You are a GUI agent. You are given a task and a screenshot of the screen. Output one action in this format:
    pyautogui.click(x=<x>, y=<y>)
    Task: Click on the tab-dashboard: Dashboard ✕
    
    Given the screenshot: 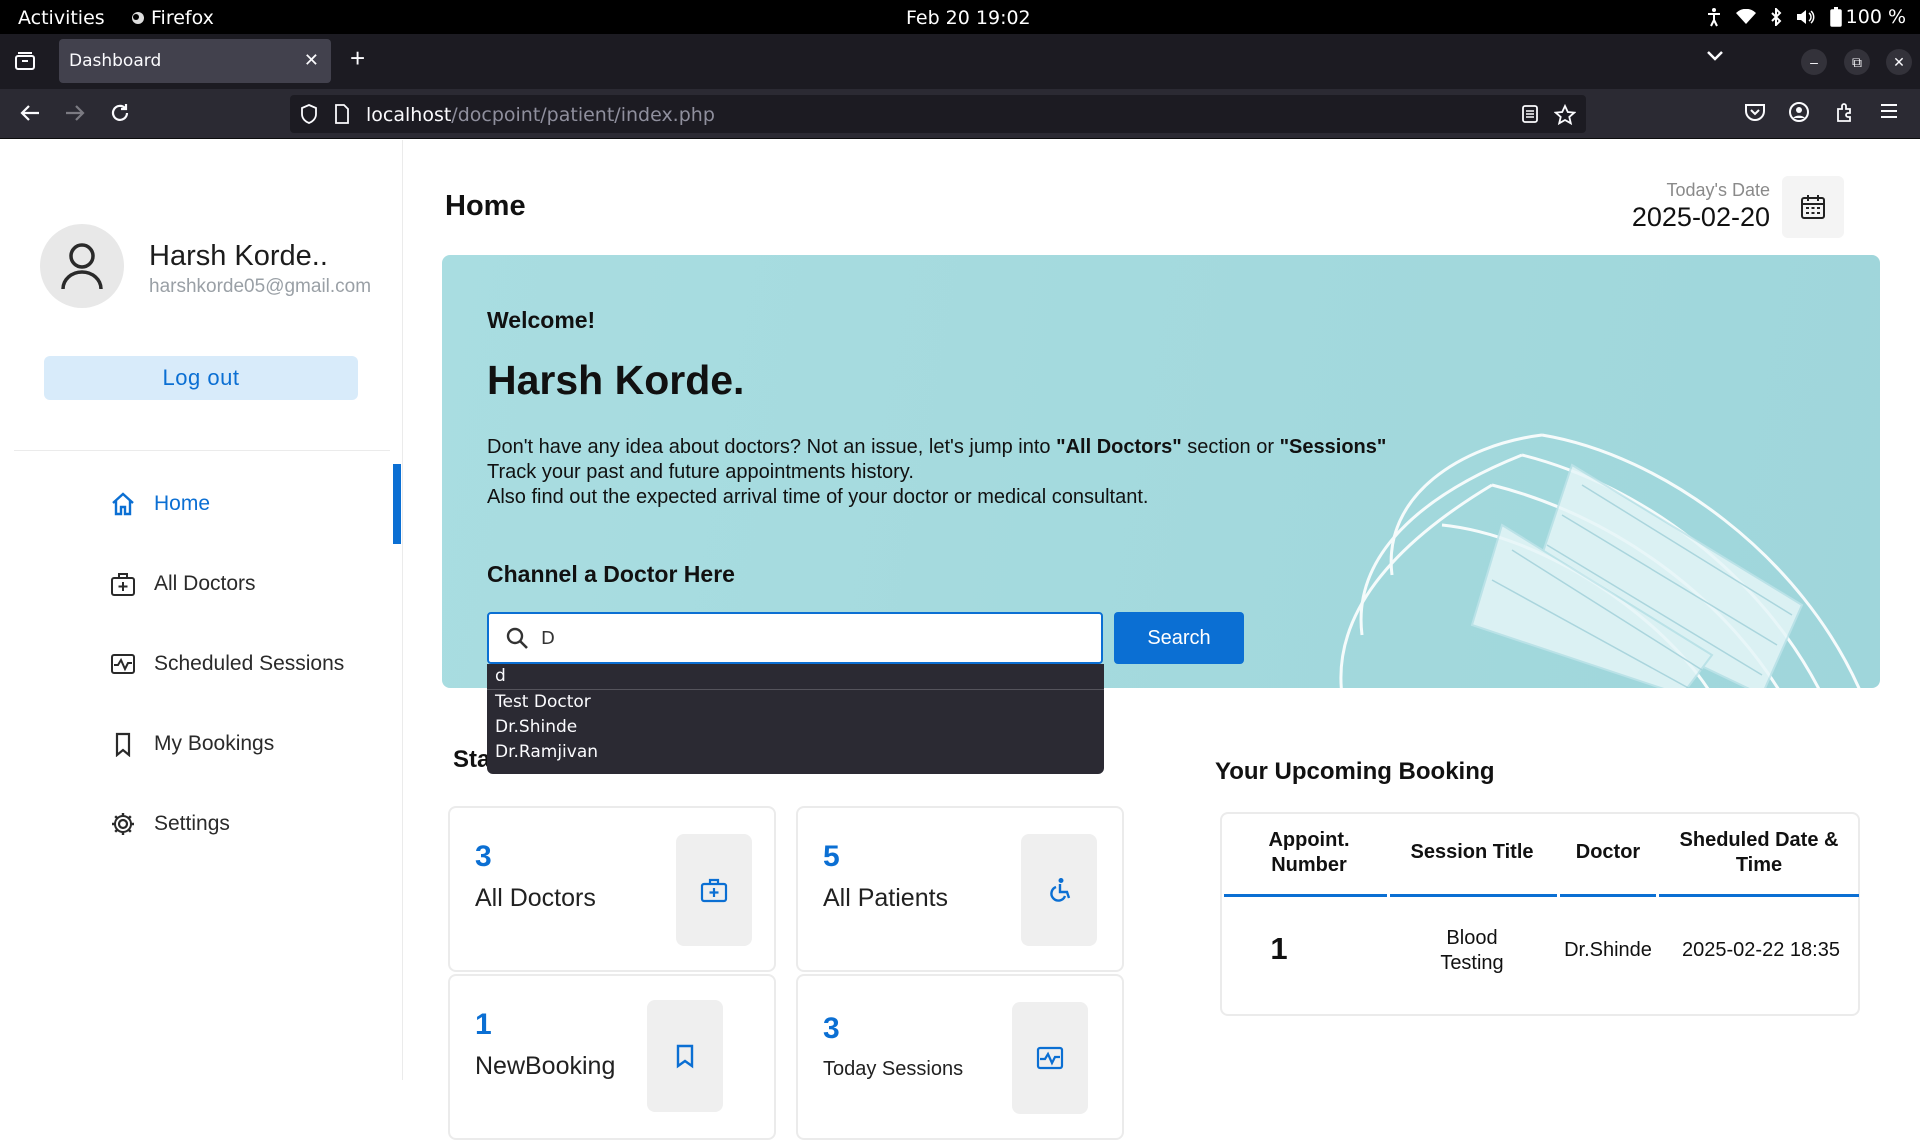 What is the action you would take?
    pyautogui.click(x=195, y=61)
    